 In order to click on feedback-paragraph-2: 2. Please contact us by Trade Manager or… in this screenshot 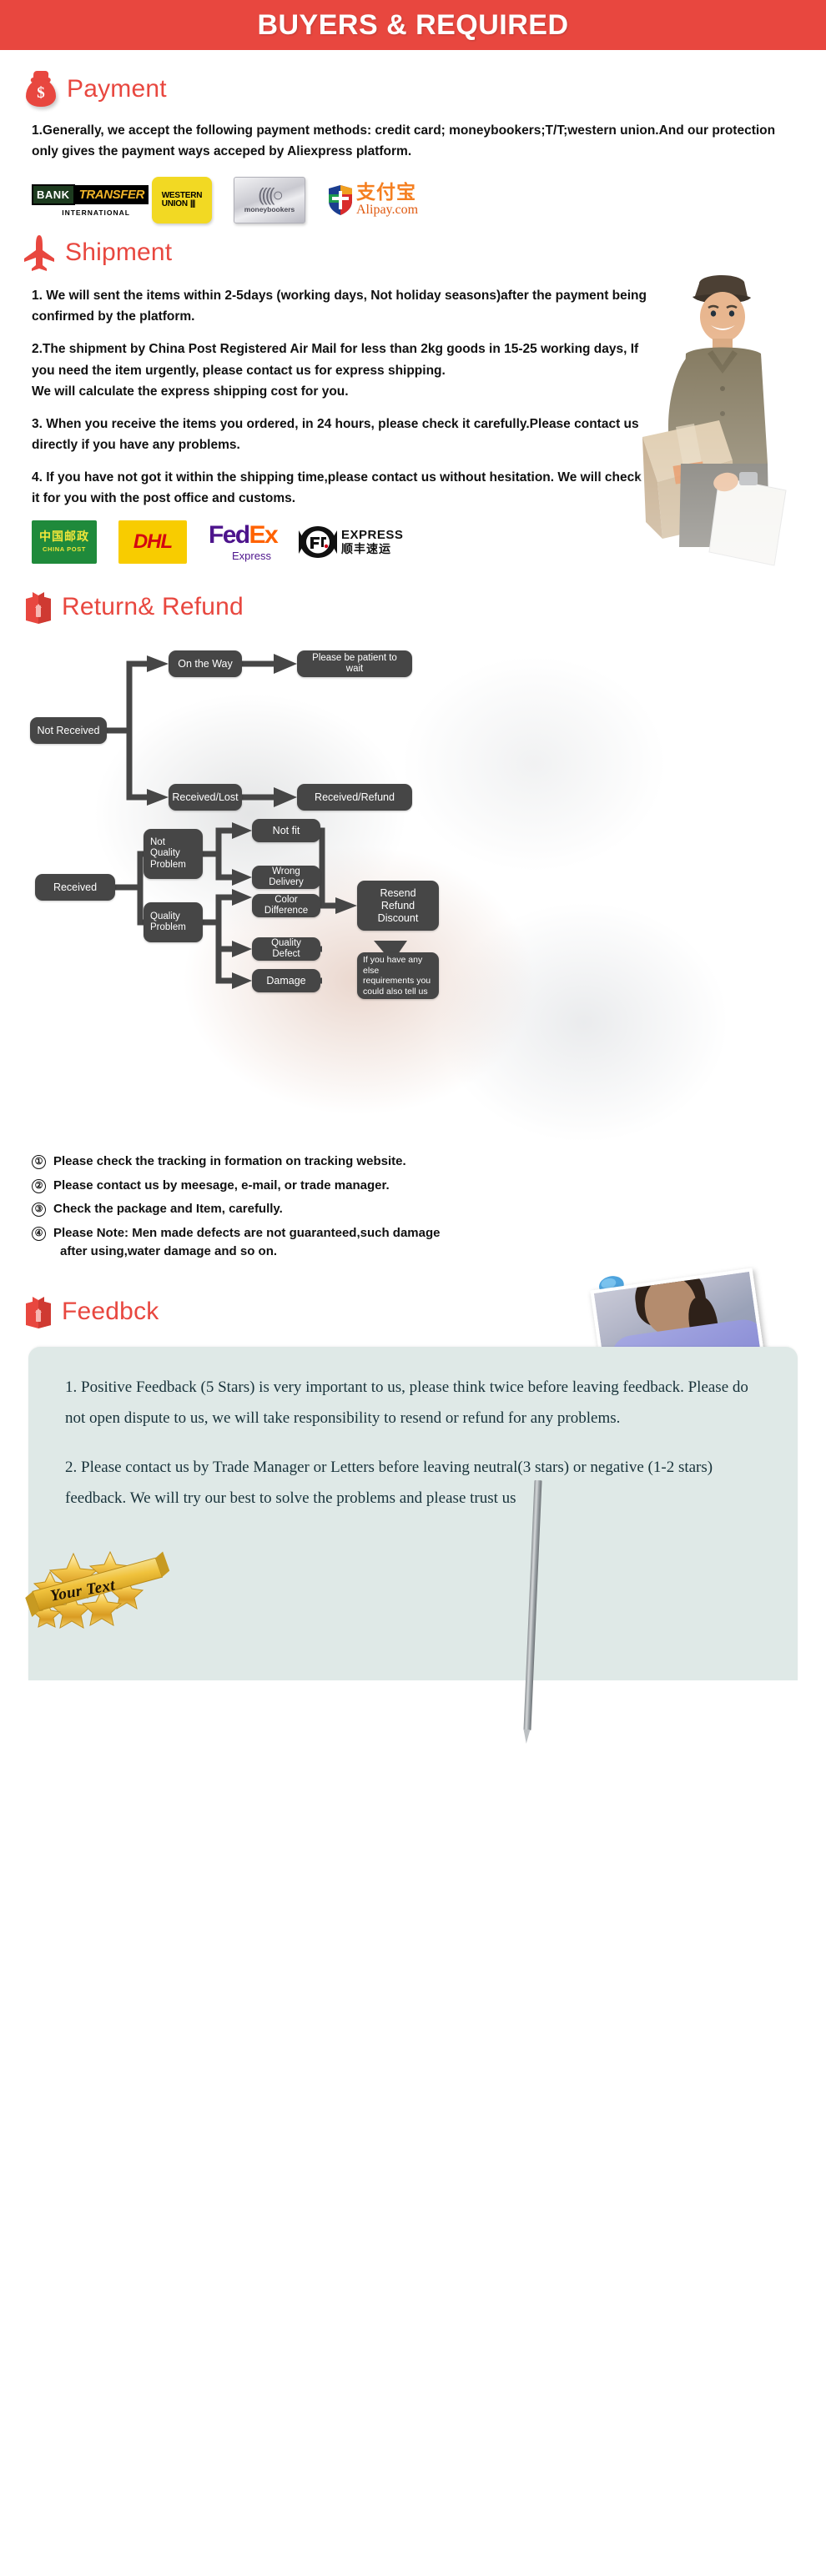, I will do `click(389, 1482)`.